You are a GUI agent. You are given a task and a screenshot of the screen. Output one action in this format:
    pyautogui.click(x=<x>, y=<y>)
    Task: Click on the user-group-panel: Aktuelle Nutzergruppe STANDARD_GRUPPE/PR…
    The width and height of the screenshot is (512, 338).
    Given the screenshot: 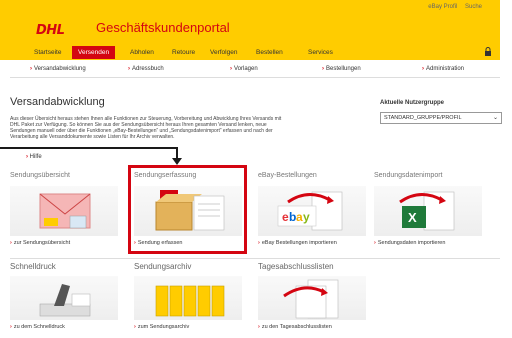 What is the action you would take?
    pyautogui.click(x=441, y=112)
    